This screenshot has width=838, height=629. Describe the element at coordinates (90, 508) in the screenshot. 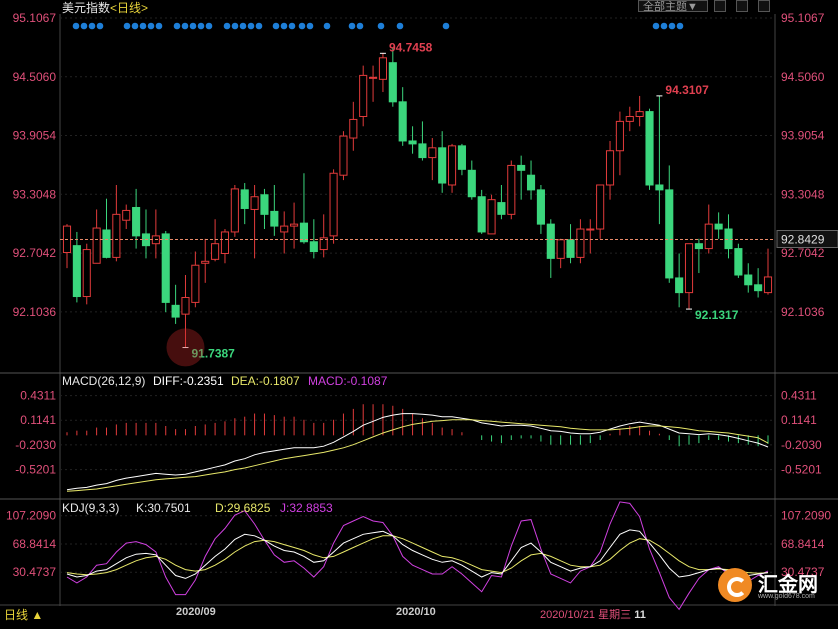

I see `kdj-title: KDJ(9,3,3)` at that location.